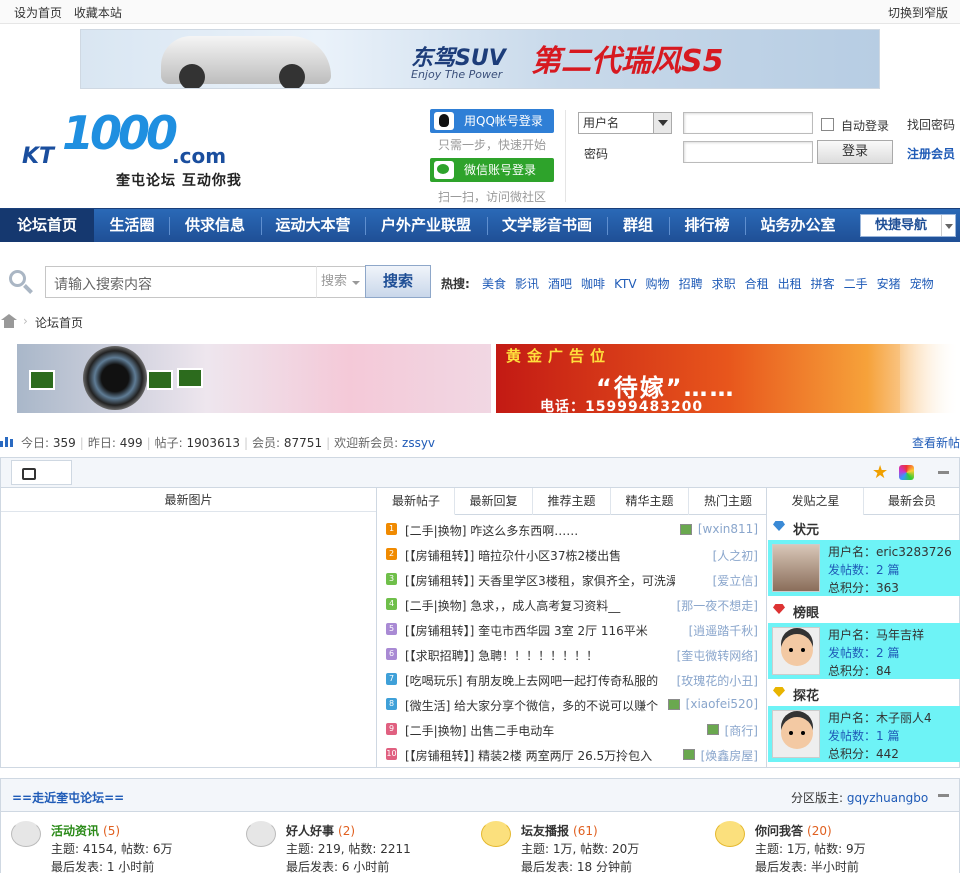 This screenshot has height=873, width=960. What do you see at coordinates (729, 755) in the screenshot?
I see `post-author-link: [焕鑫房屋]` at bounding box center [729, 755].